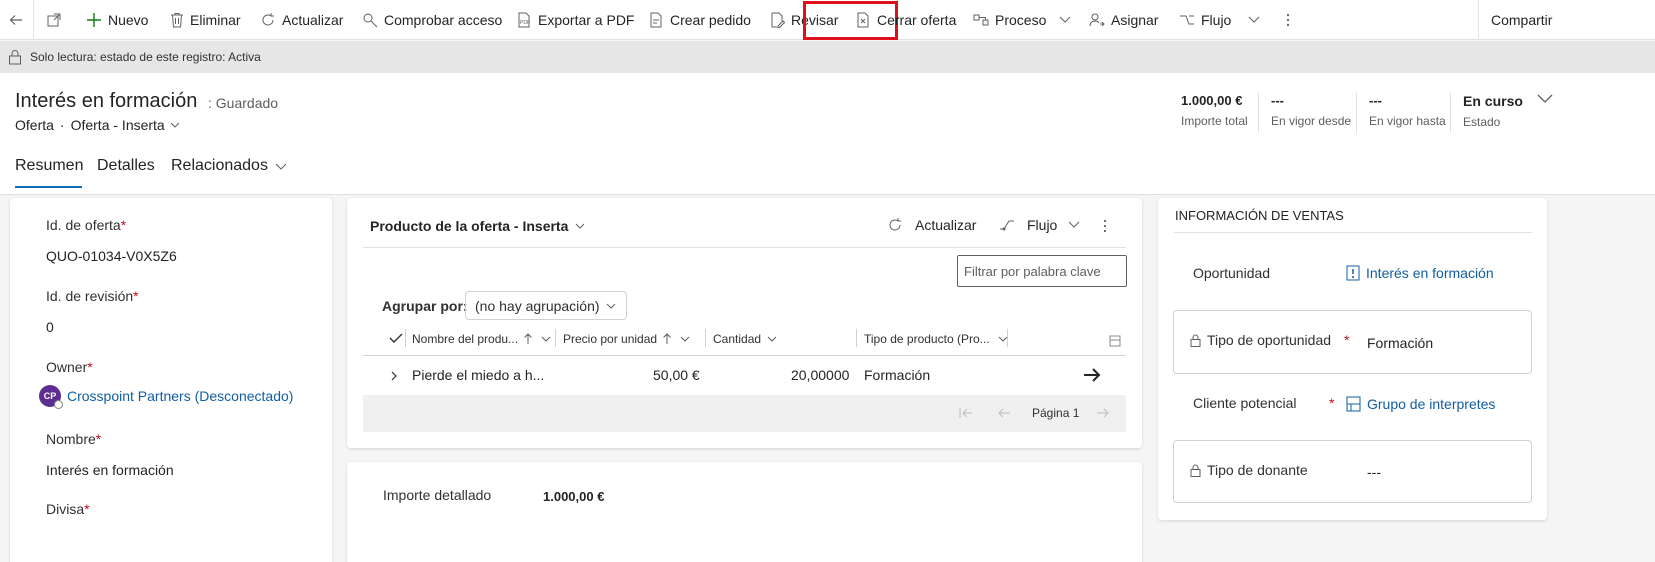 The image size is (1655, 562). I want to click on active-tab-indicator, so click(48, 187).